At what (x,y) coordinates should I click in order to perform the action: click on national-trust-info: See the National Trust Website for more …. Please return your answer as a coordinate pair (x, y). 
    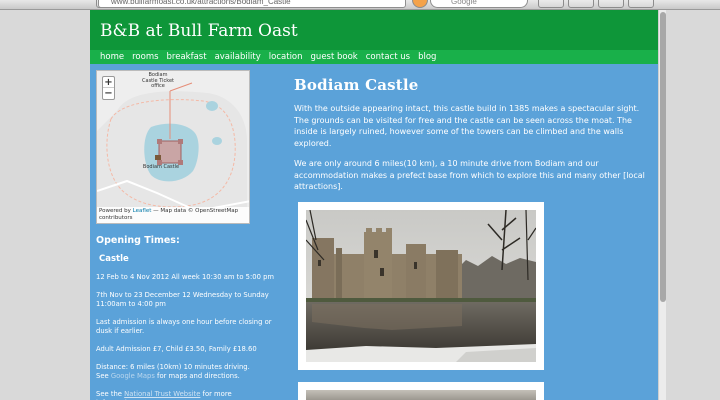
    Looking at the image, I should click on (186, 395).